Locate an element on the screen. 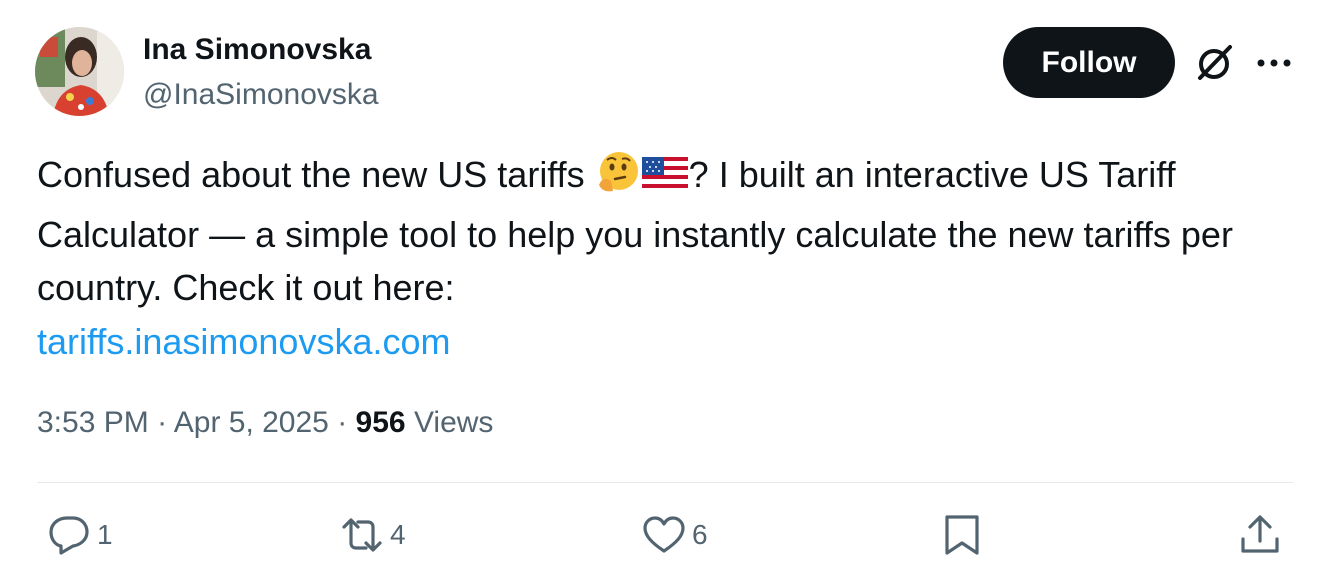 This screenshot has height=588, width=1328. tweet-text-part1: Confused about the new US tariffs is located at coordinates (316, 174).